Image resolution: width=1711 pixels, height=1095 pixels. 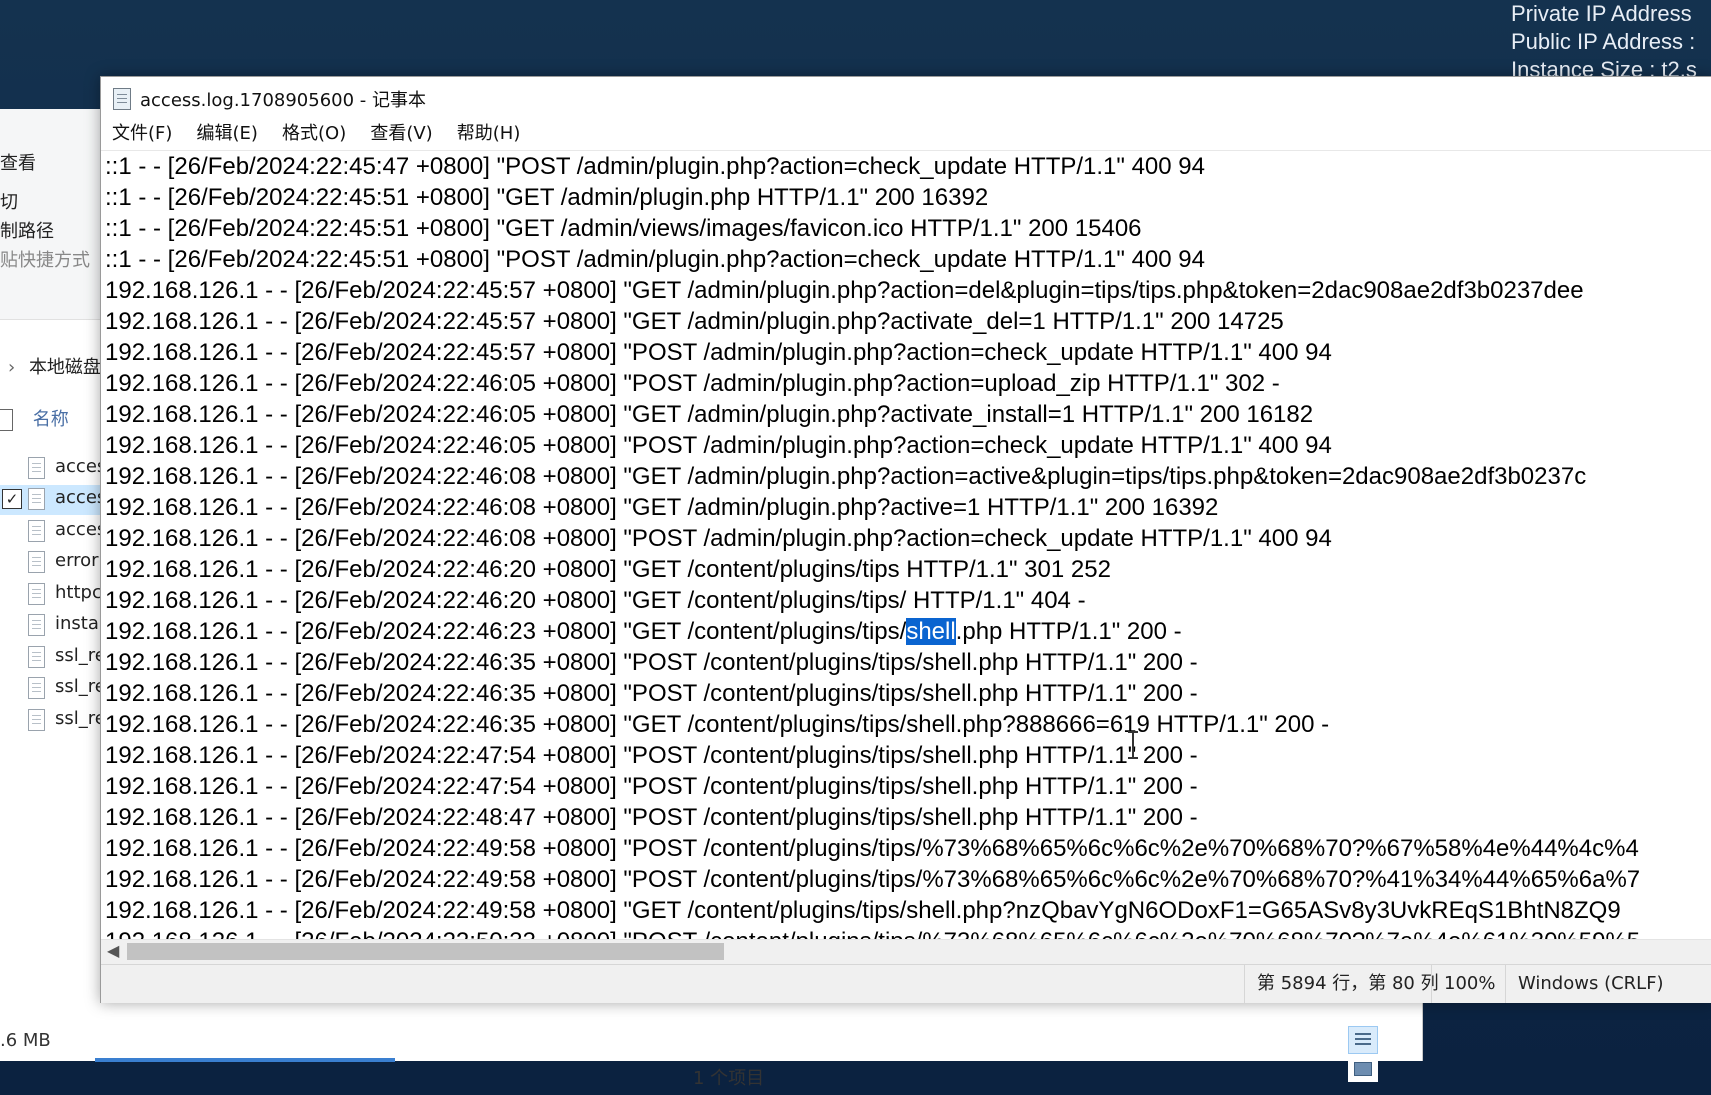 I want to click on explorer-progress-bar, so click(x=245, y=1060).